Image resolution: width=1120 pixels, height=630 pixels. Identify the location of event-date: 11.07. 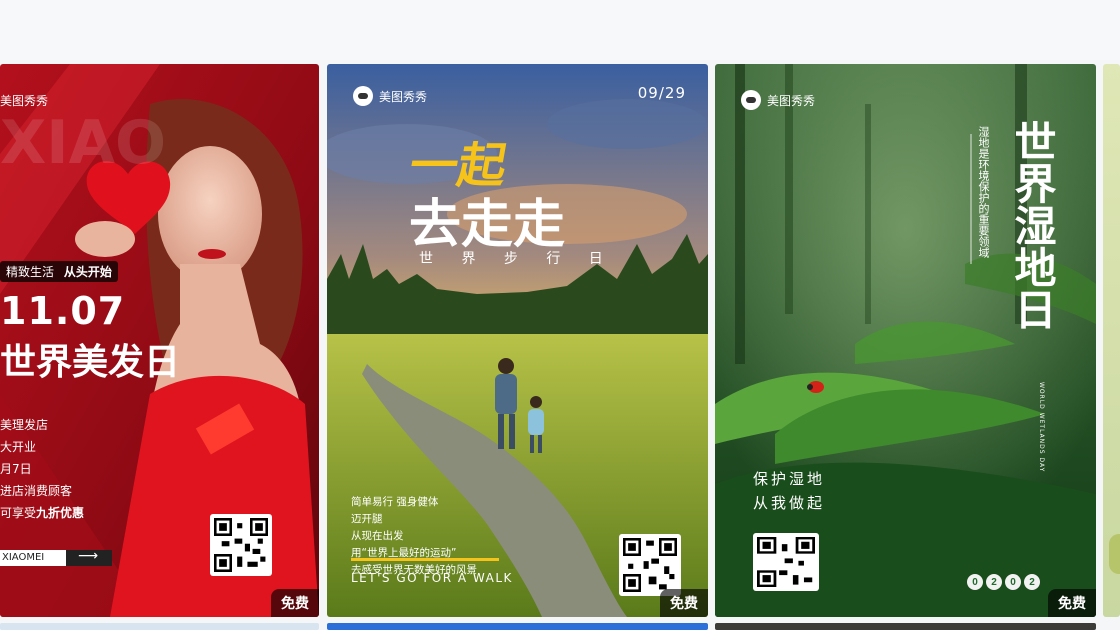
(63, 311).